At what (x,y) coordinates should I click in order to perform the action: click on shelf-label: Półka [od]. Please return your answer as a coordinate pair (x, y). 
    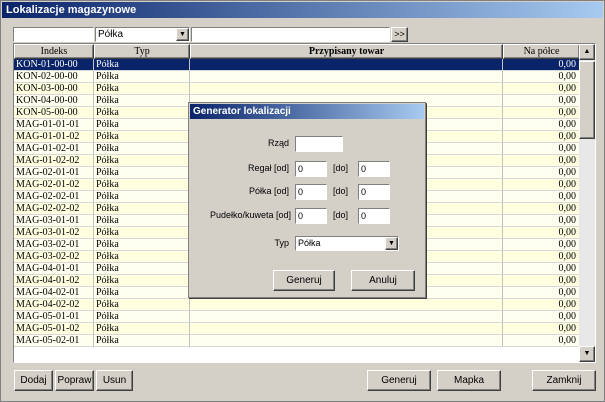
    Looking at the image, I should click on (268, 191).